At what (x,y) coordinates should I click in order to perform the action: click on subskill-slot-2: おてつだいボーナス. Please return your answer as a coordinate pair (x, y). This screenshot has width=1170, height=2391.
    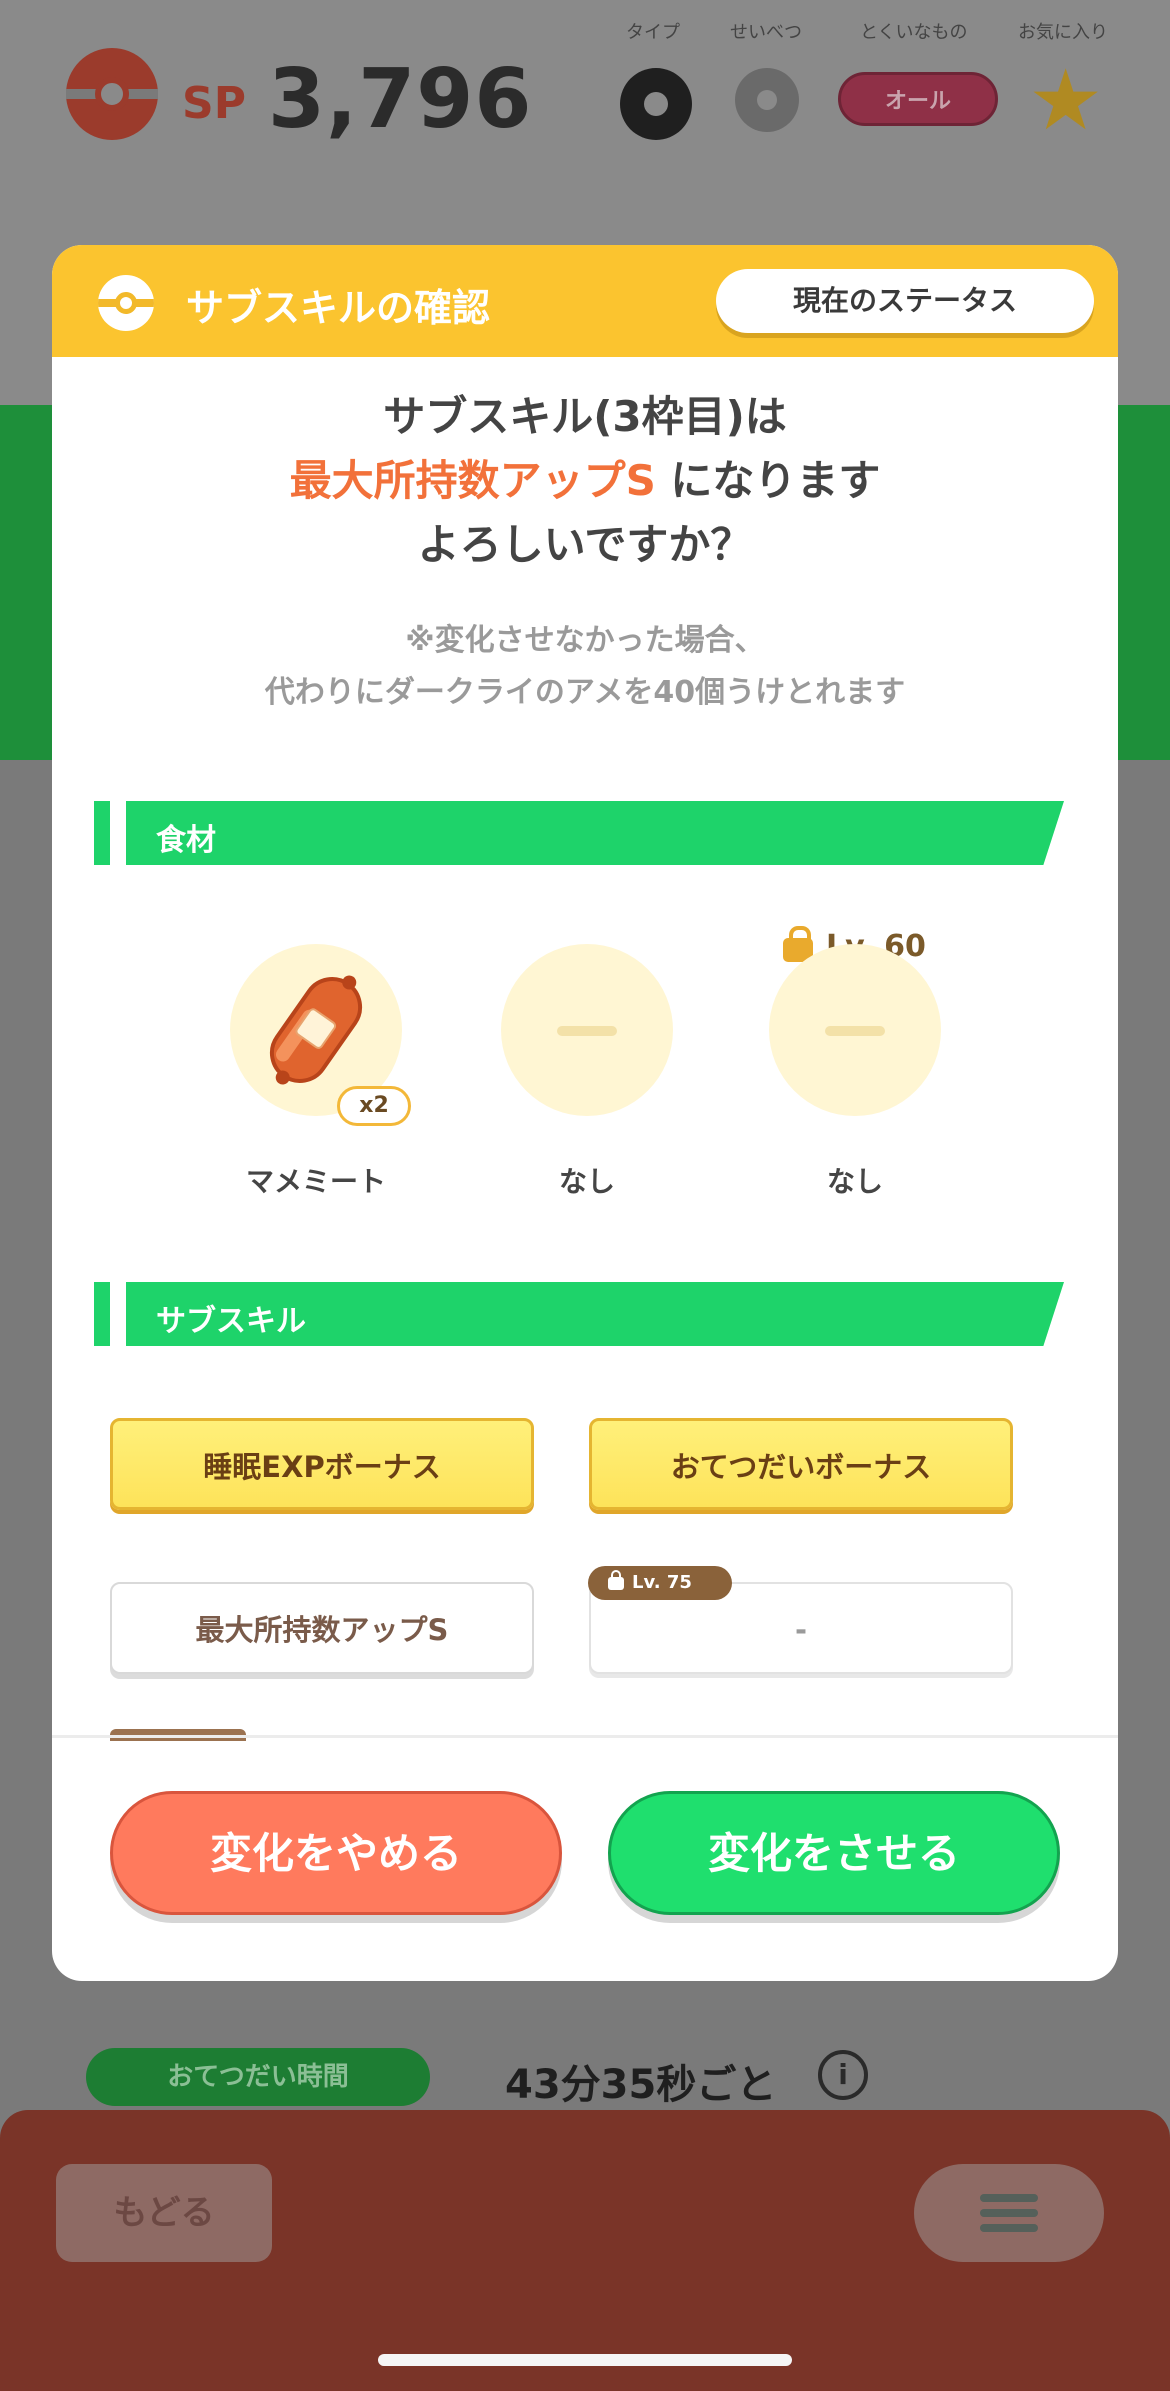
    Looking at the image, I should click on (801, 1464).